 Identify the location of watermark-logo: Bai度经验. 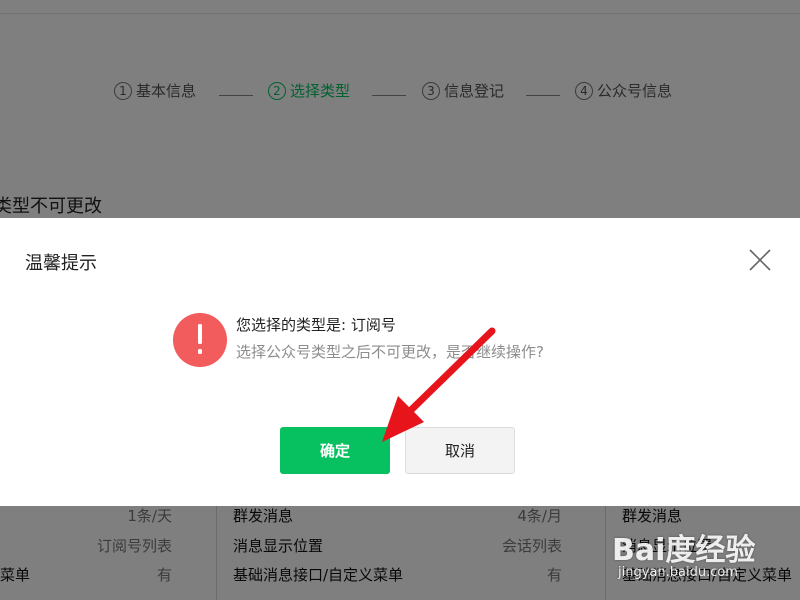
(684, 550).